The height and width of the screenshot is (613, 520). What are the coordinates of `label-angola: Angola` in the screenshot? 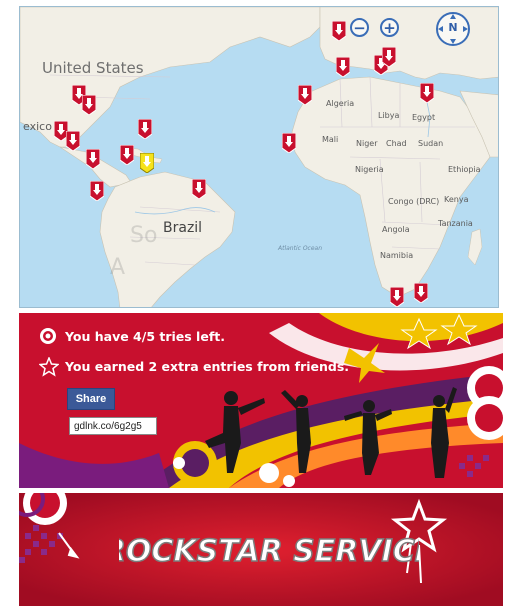 It's located at (396, 229).